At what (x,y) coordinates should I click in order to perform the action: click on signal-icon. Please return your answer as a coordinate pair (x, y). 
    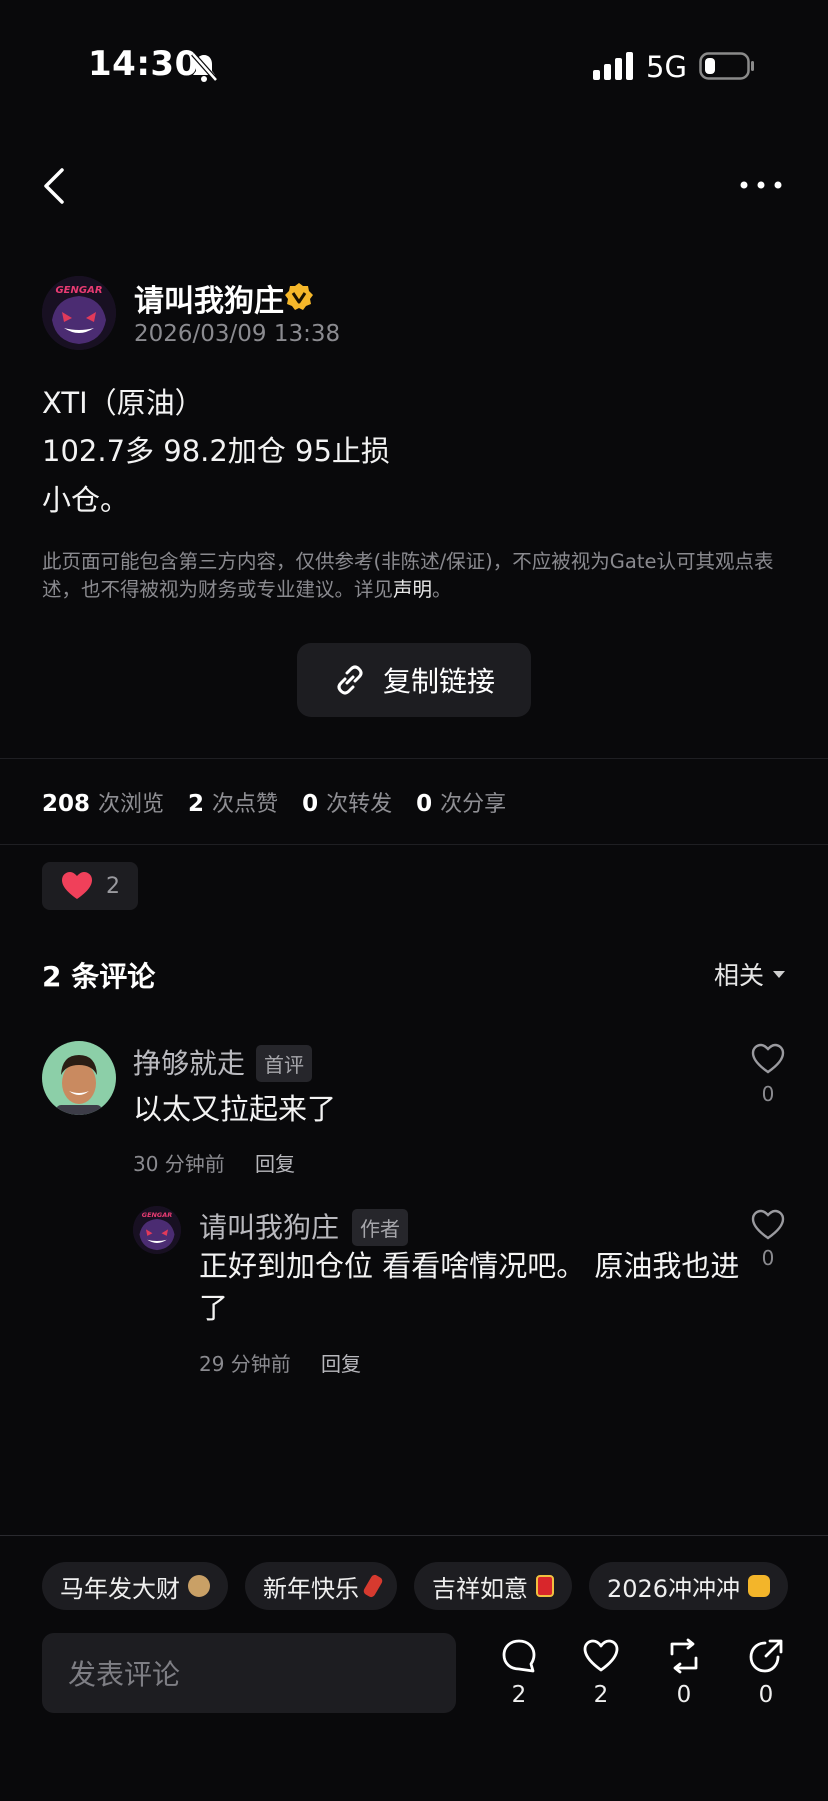
    Looking at the image, I should click on (613, 66).